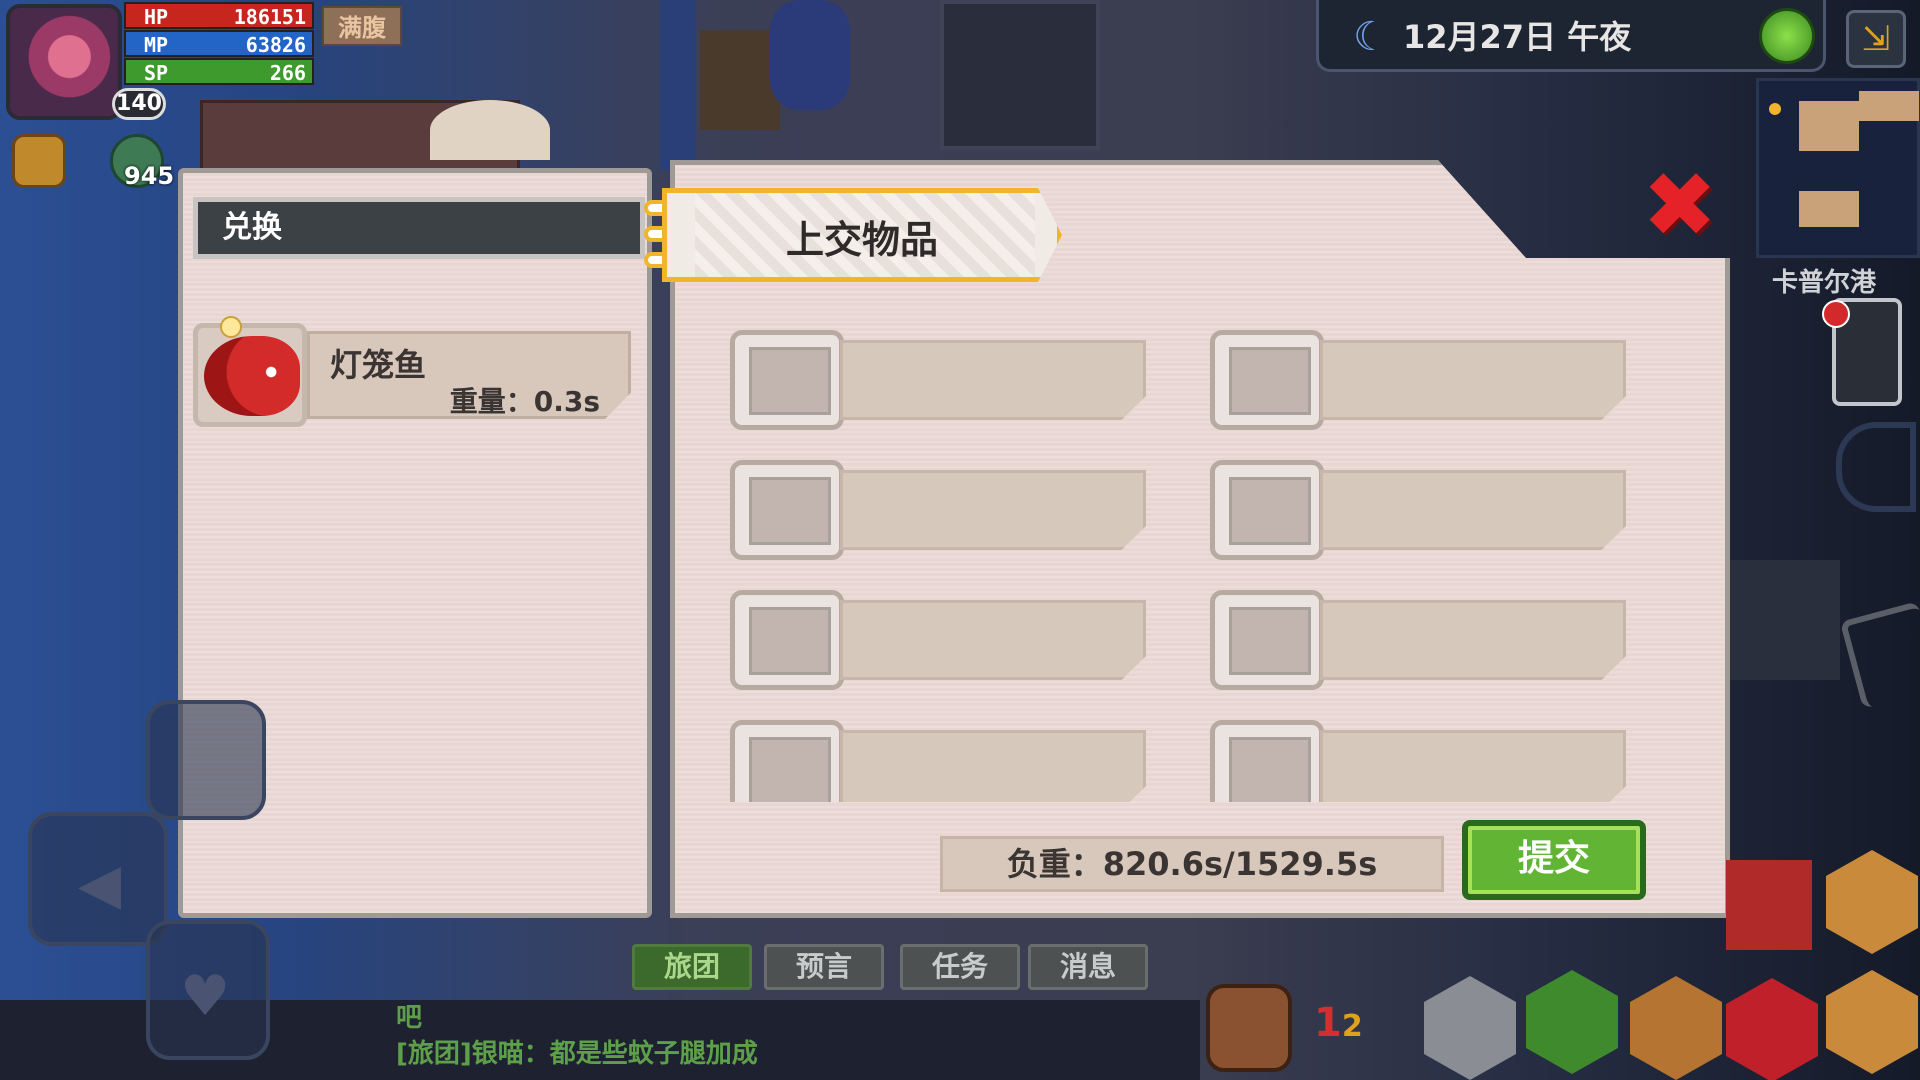 Image resolution: width=1920 pixels, height=1080 pixels. I want to click on dpad-down-button: ♥, so click(208, 990).